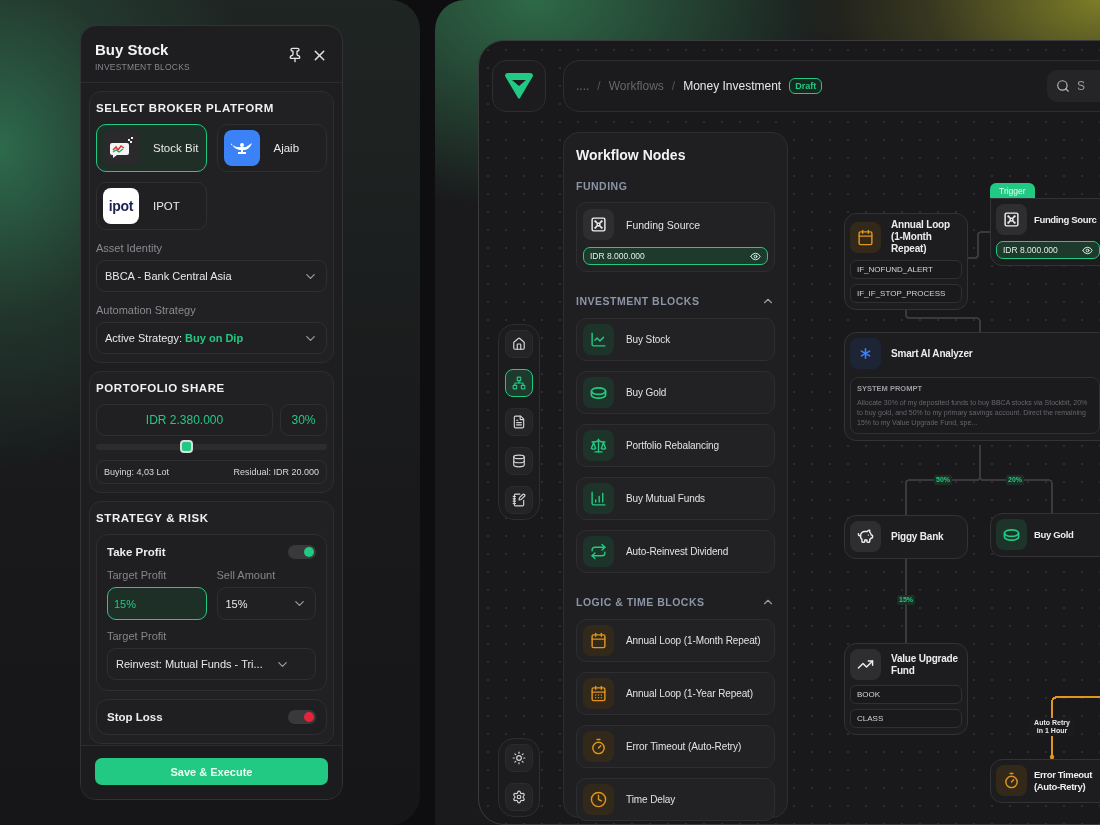 Image resolution: width=1100 pixels, height=825 pixels. I want to click on field-label: Sell Amount, so click(246, 575).